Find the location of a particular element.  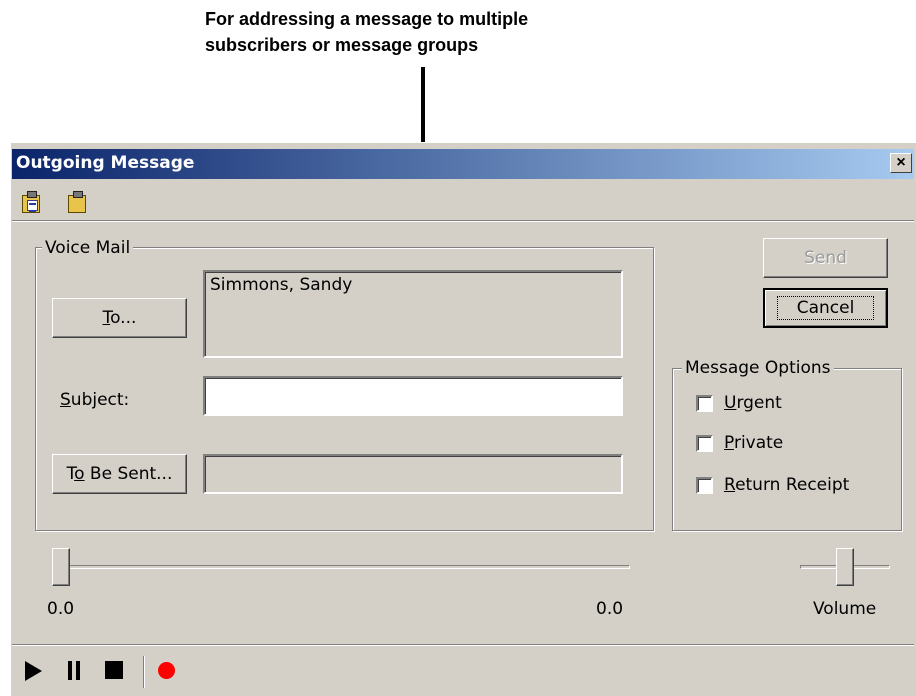

cancel-button: Cancel is located at coordinates (825, 308).